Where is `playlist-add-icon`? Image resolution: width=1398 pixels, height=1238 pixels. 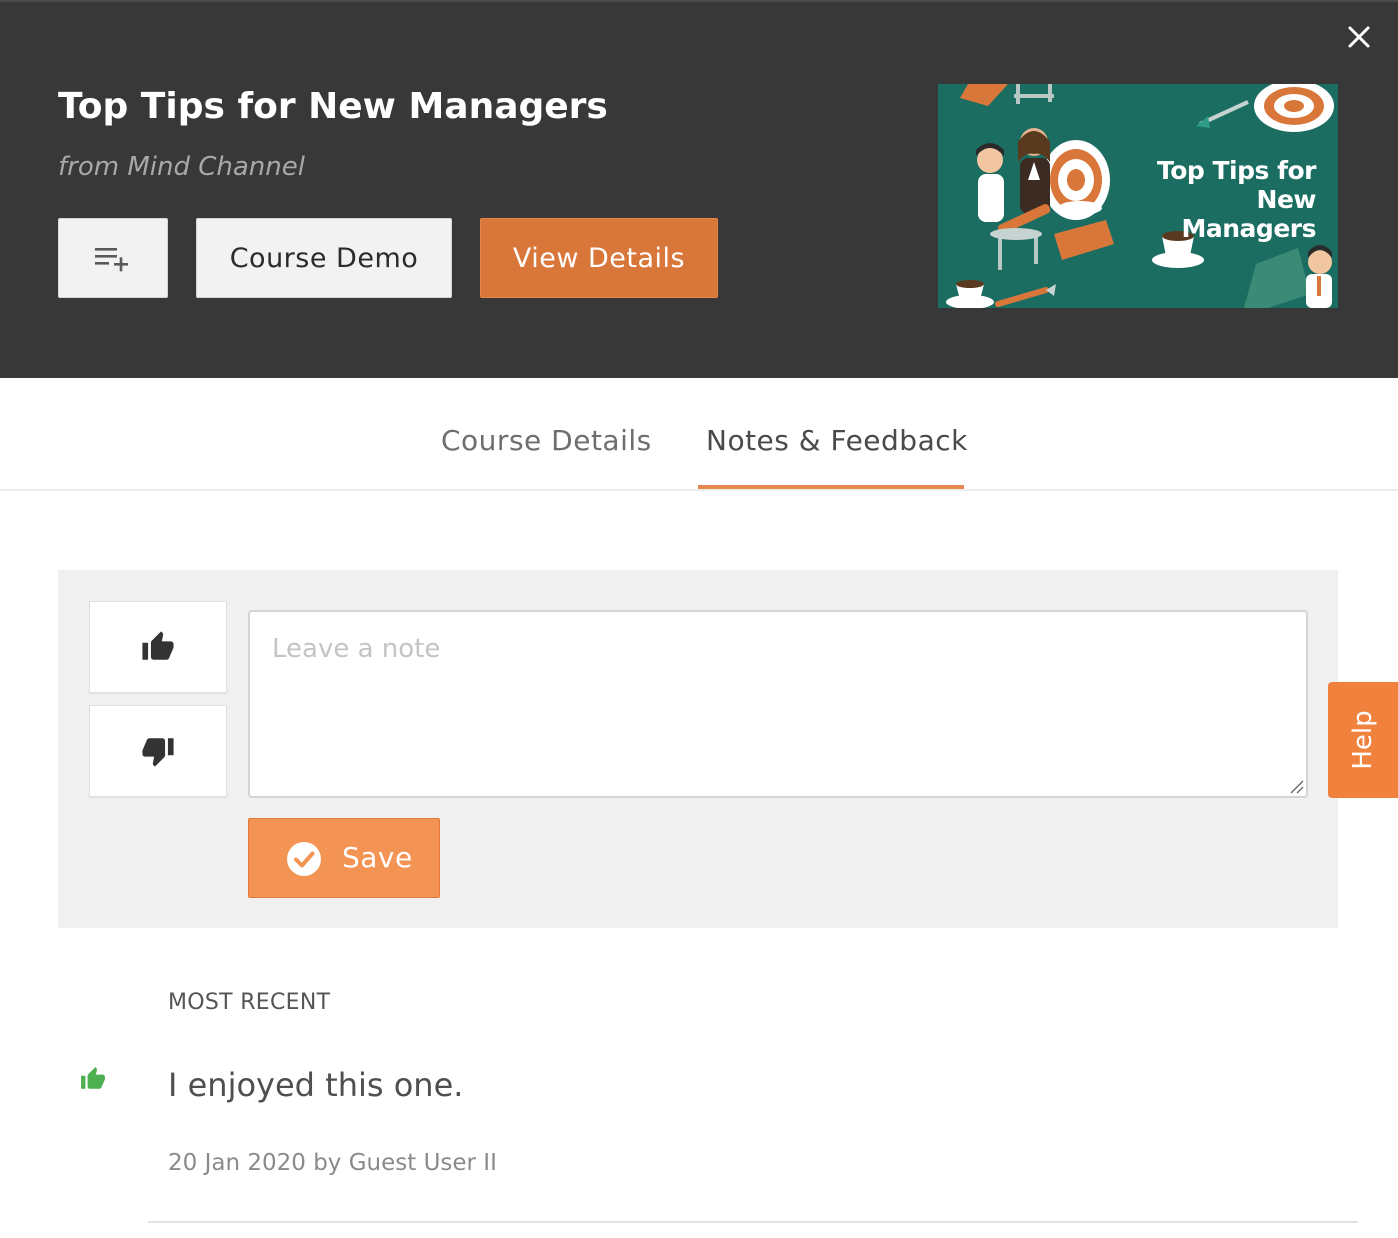 playlist-add-icon is located at coordinates (111, 260).